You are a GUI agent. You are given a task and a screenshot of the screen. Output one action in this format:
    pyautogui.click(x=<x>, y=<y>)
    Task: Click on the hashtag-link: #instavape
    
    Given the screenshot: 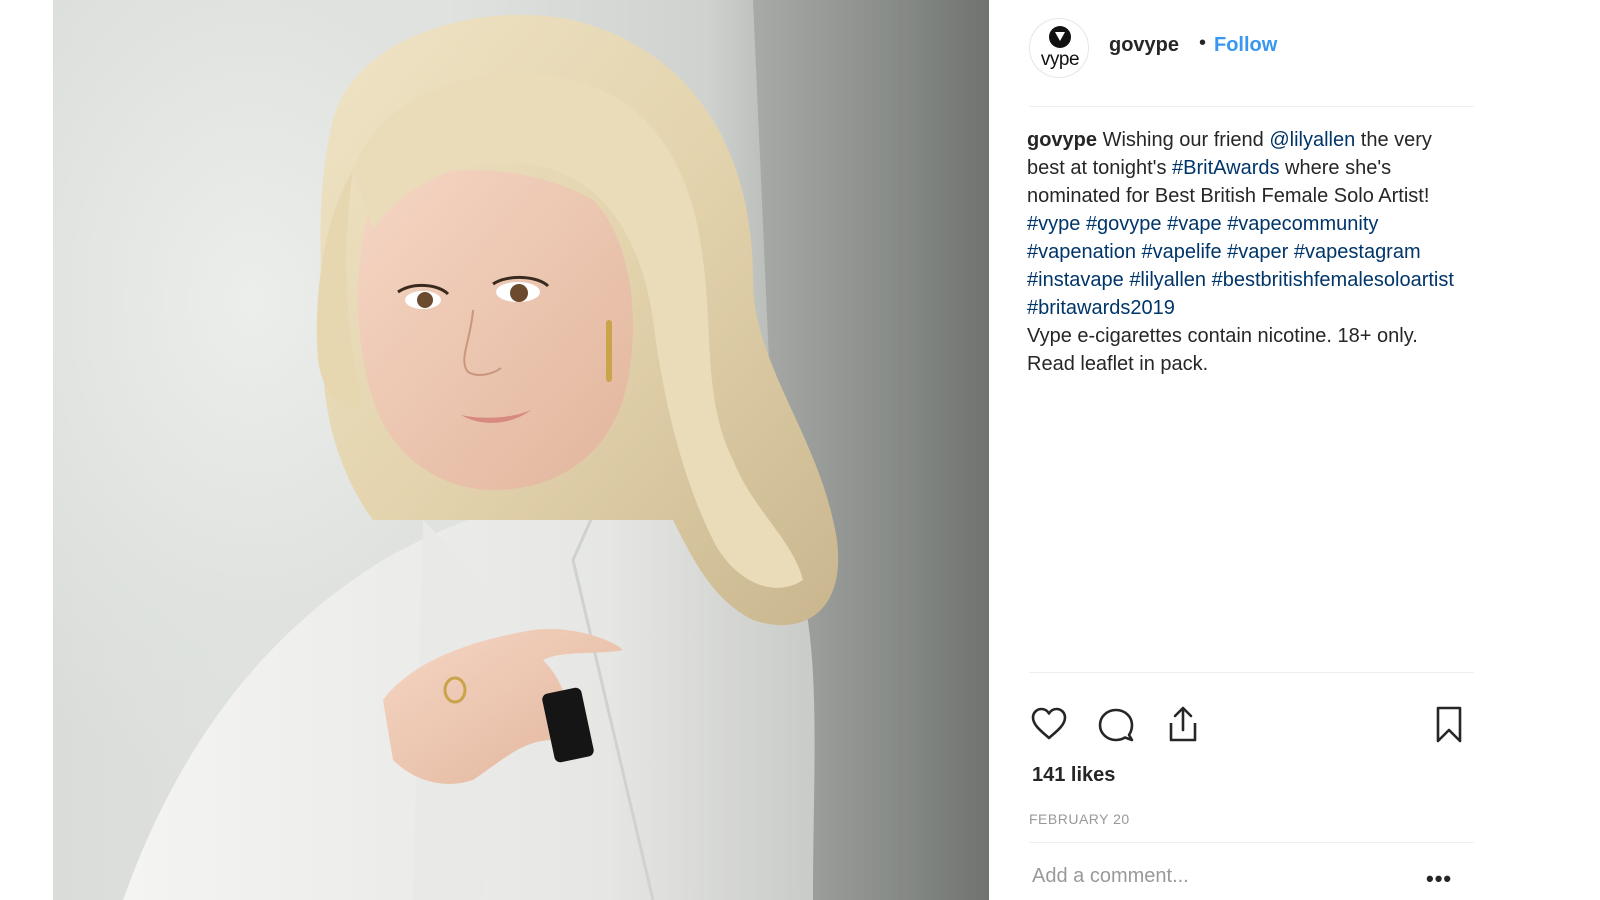 What is the action you would take?
    pyautogui.click(x=1075, y=280)
    